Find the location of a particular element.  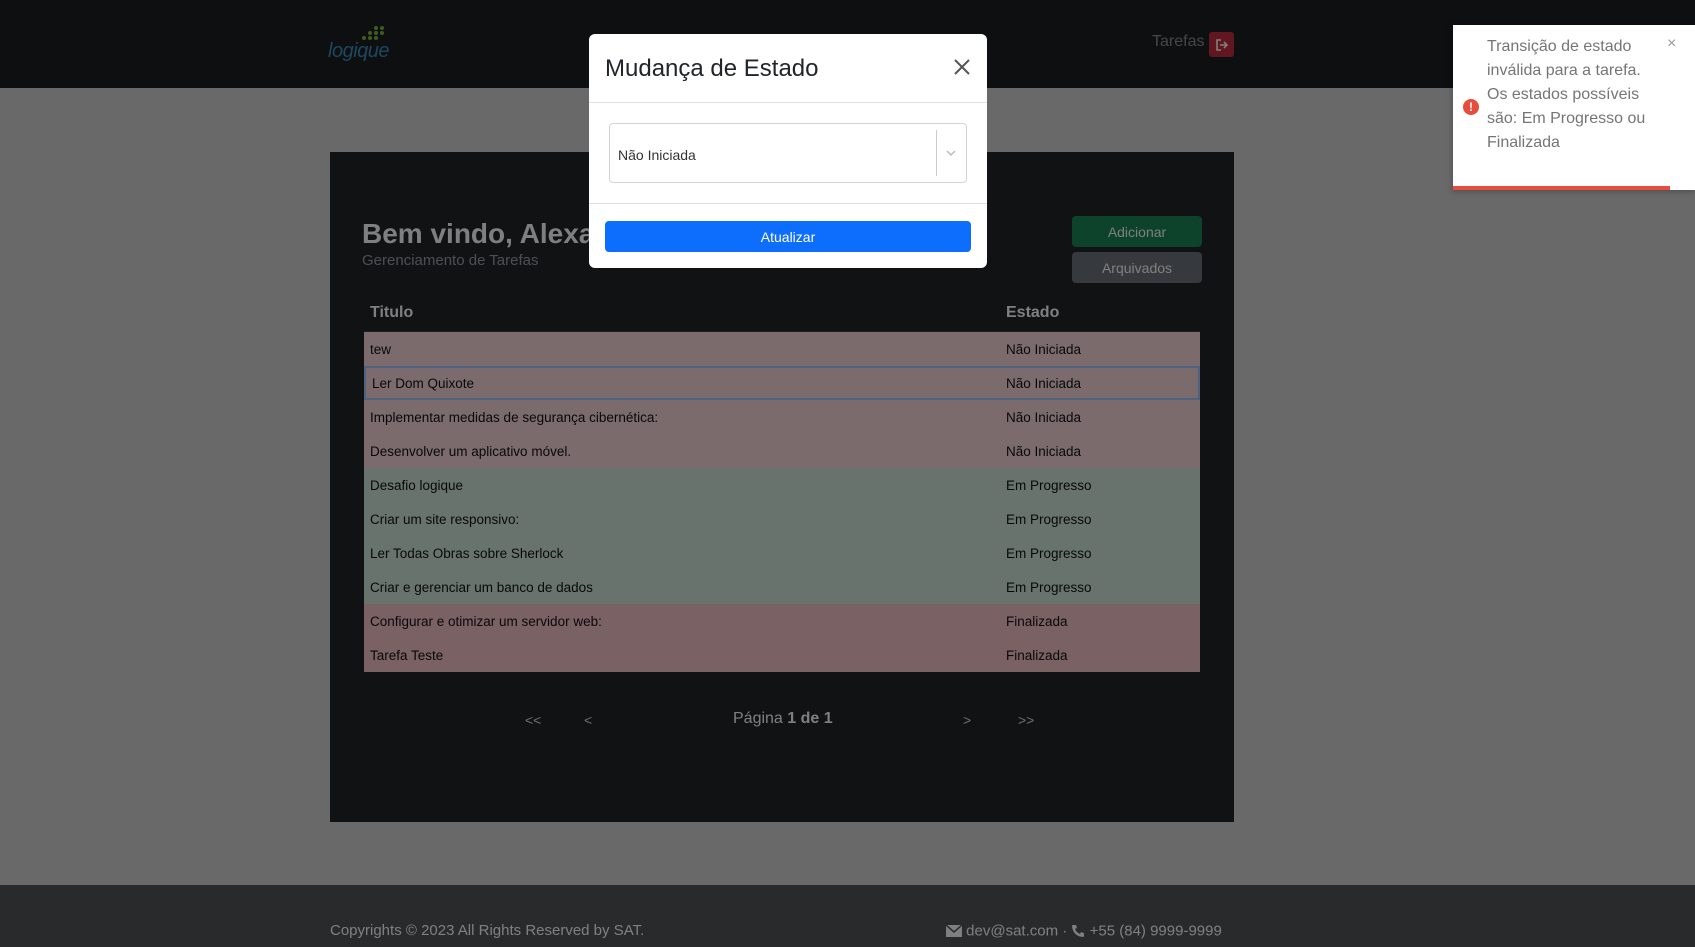

select-divider is located at coordinates (936, 153).